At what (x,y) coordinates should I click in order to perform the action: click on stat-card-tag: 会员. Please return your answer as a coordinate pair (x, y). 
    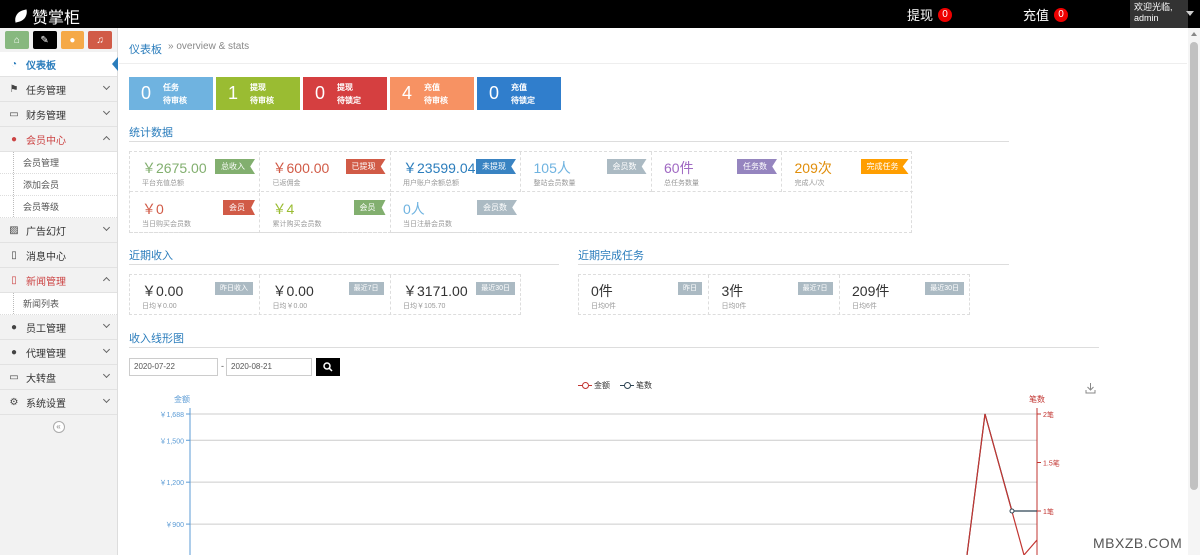
    Looking at the image, I should click on (369, 207).